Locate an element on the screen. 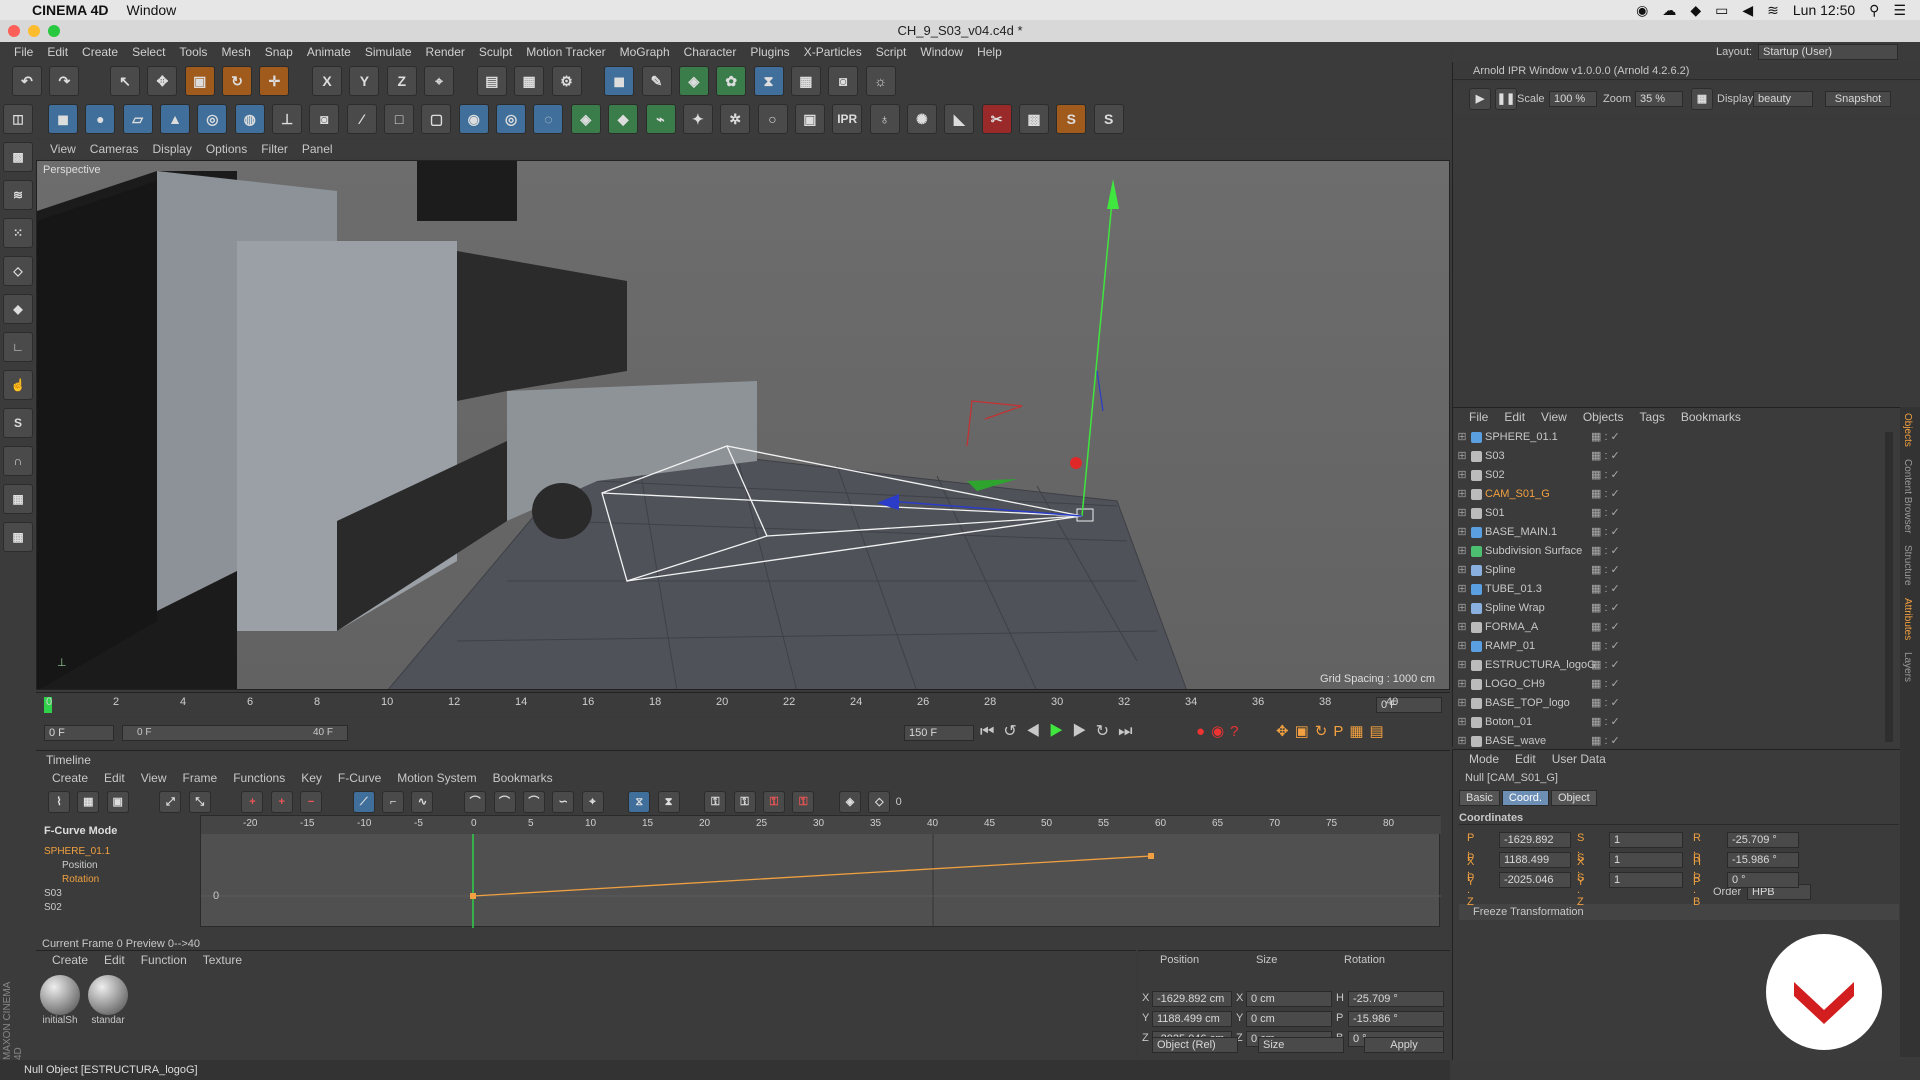 The width and height of the screenshot is (1920, 1080). redo-icon: ↷ is located at coordinates (64, 81).